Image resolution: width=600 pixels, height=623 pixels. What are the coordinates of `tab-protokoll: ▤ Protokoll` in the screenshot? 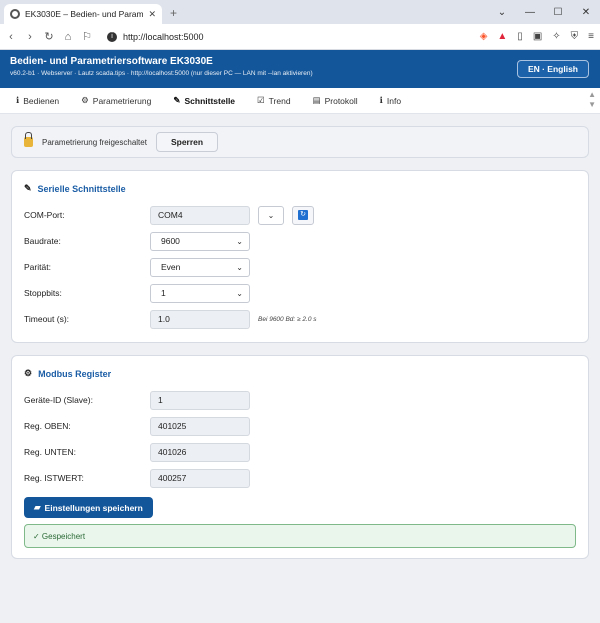 It's located at (335, 100).